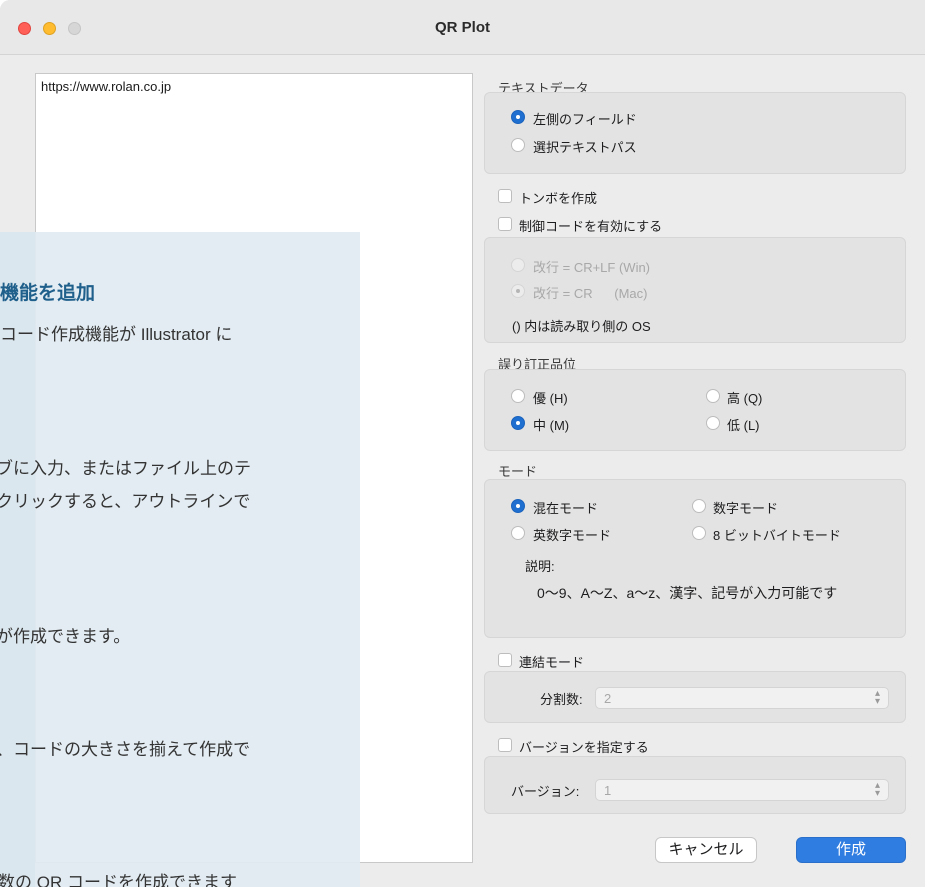  What do you see at coordinates (777, 534) in the screenshot?
I see `radio-mode-8bit-label: 8 ビットバイトモード` at bounding box center [777, 534].